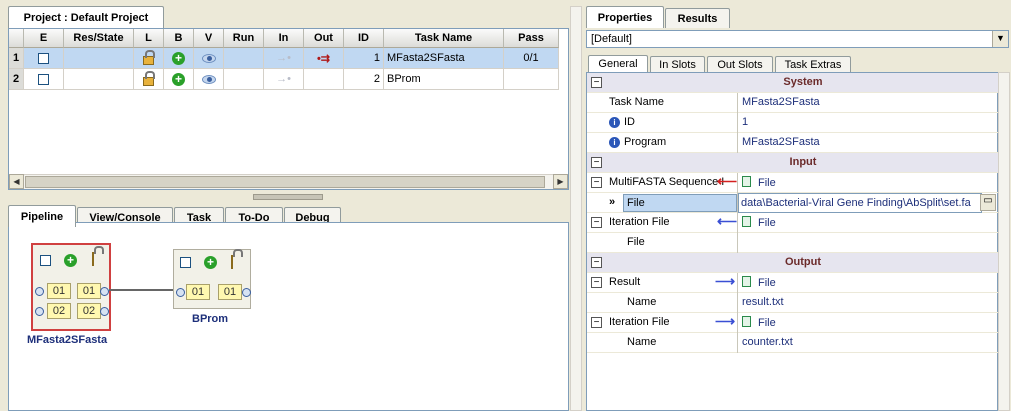 The width and height of the screenshot is (1011, 411). I want to click on property-row: i Program MFasta2SFasta, so click(793, 143).